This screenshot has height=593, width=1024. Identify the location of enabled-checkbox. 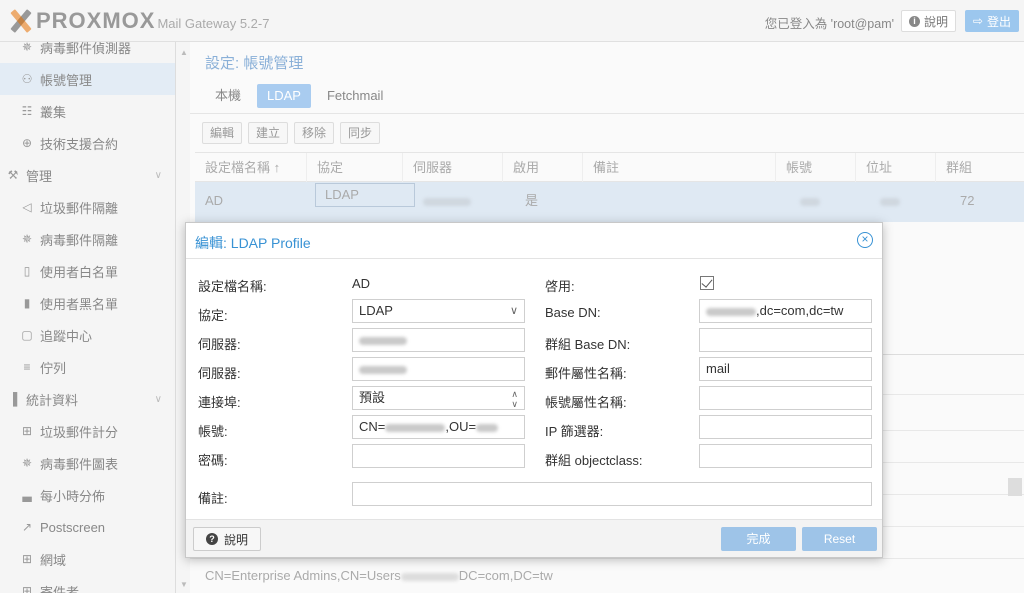
(707, 283).